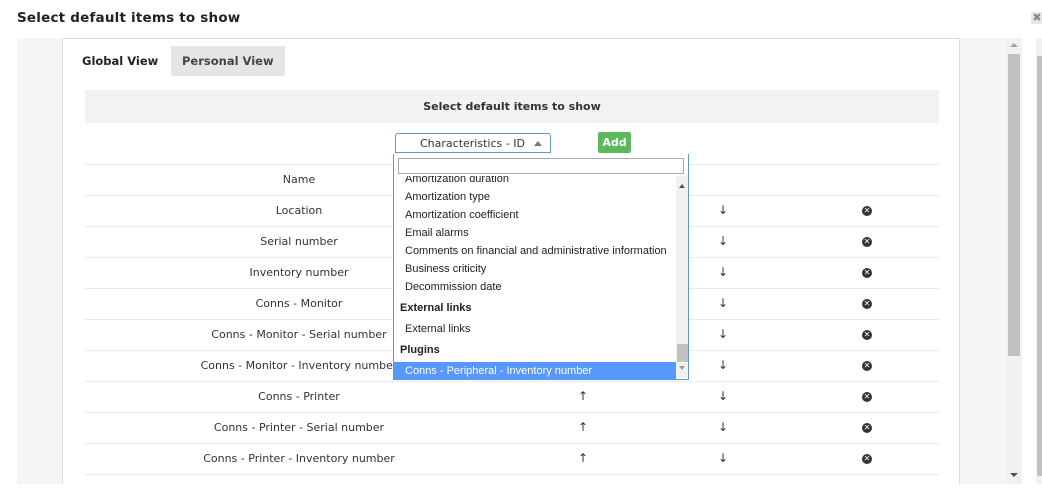 The height and width of the screenshot is (491, 1042). I want to click on item-select-value: Characteristics - ID, so click(472, 143).